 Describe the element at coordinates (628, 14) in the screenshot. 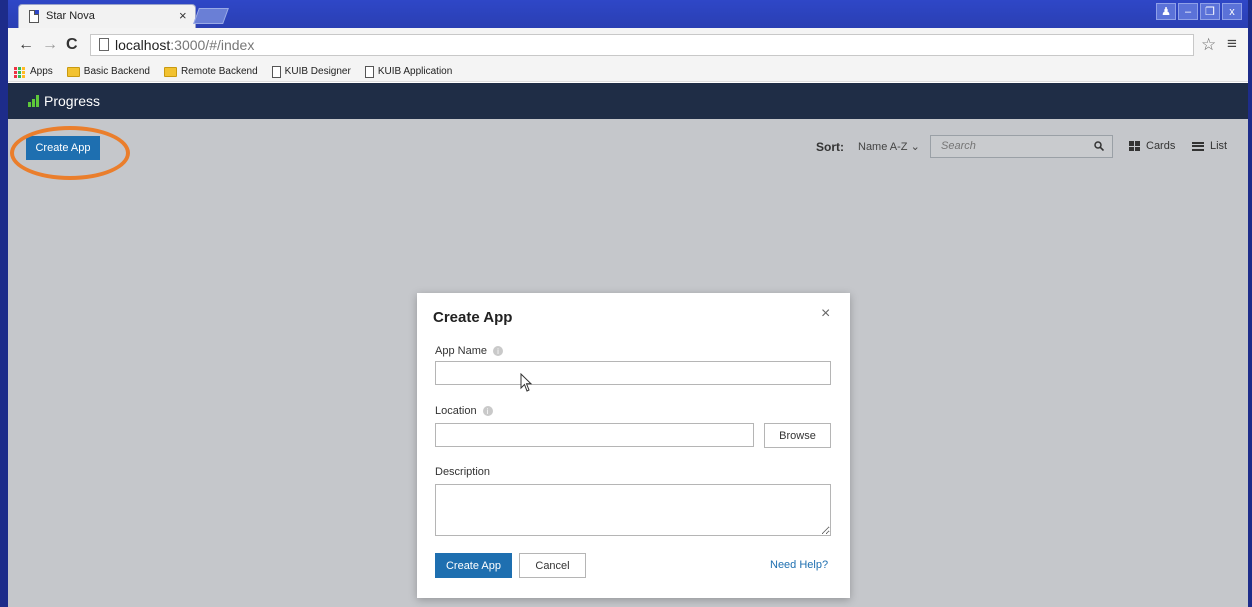

I see `tab-strip: Star Nova × ♟ – ❐ x` at that location.